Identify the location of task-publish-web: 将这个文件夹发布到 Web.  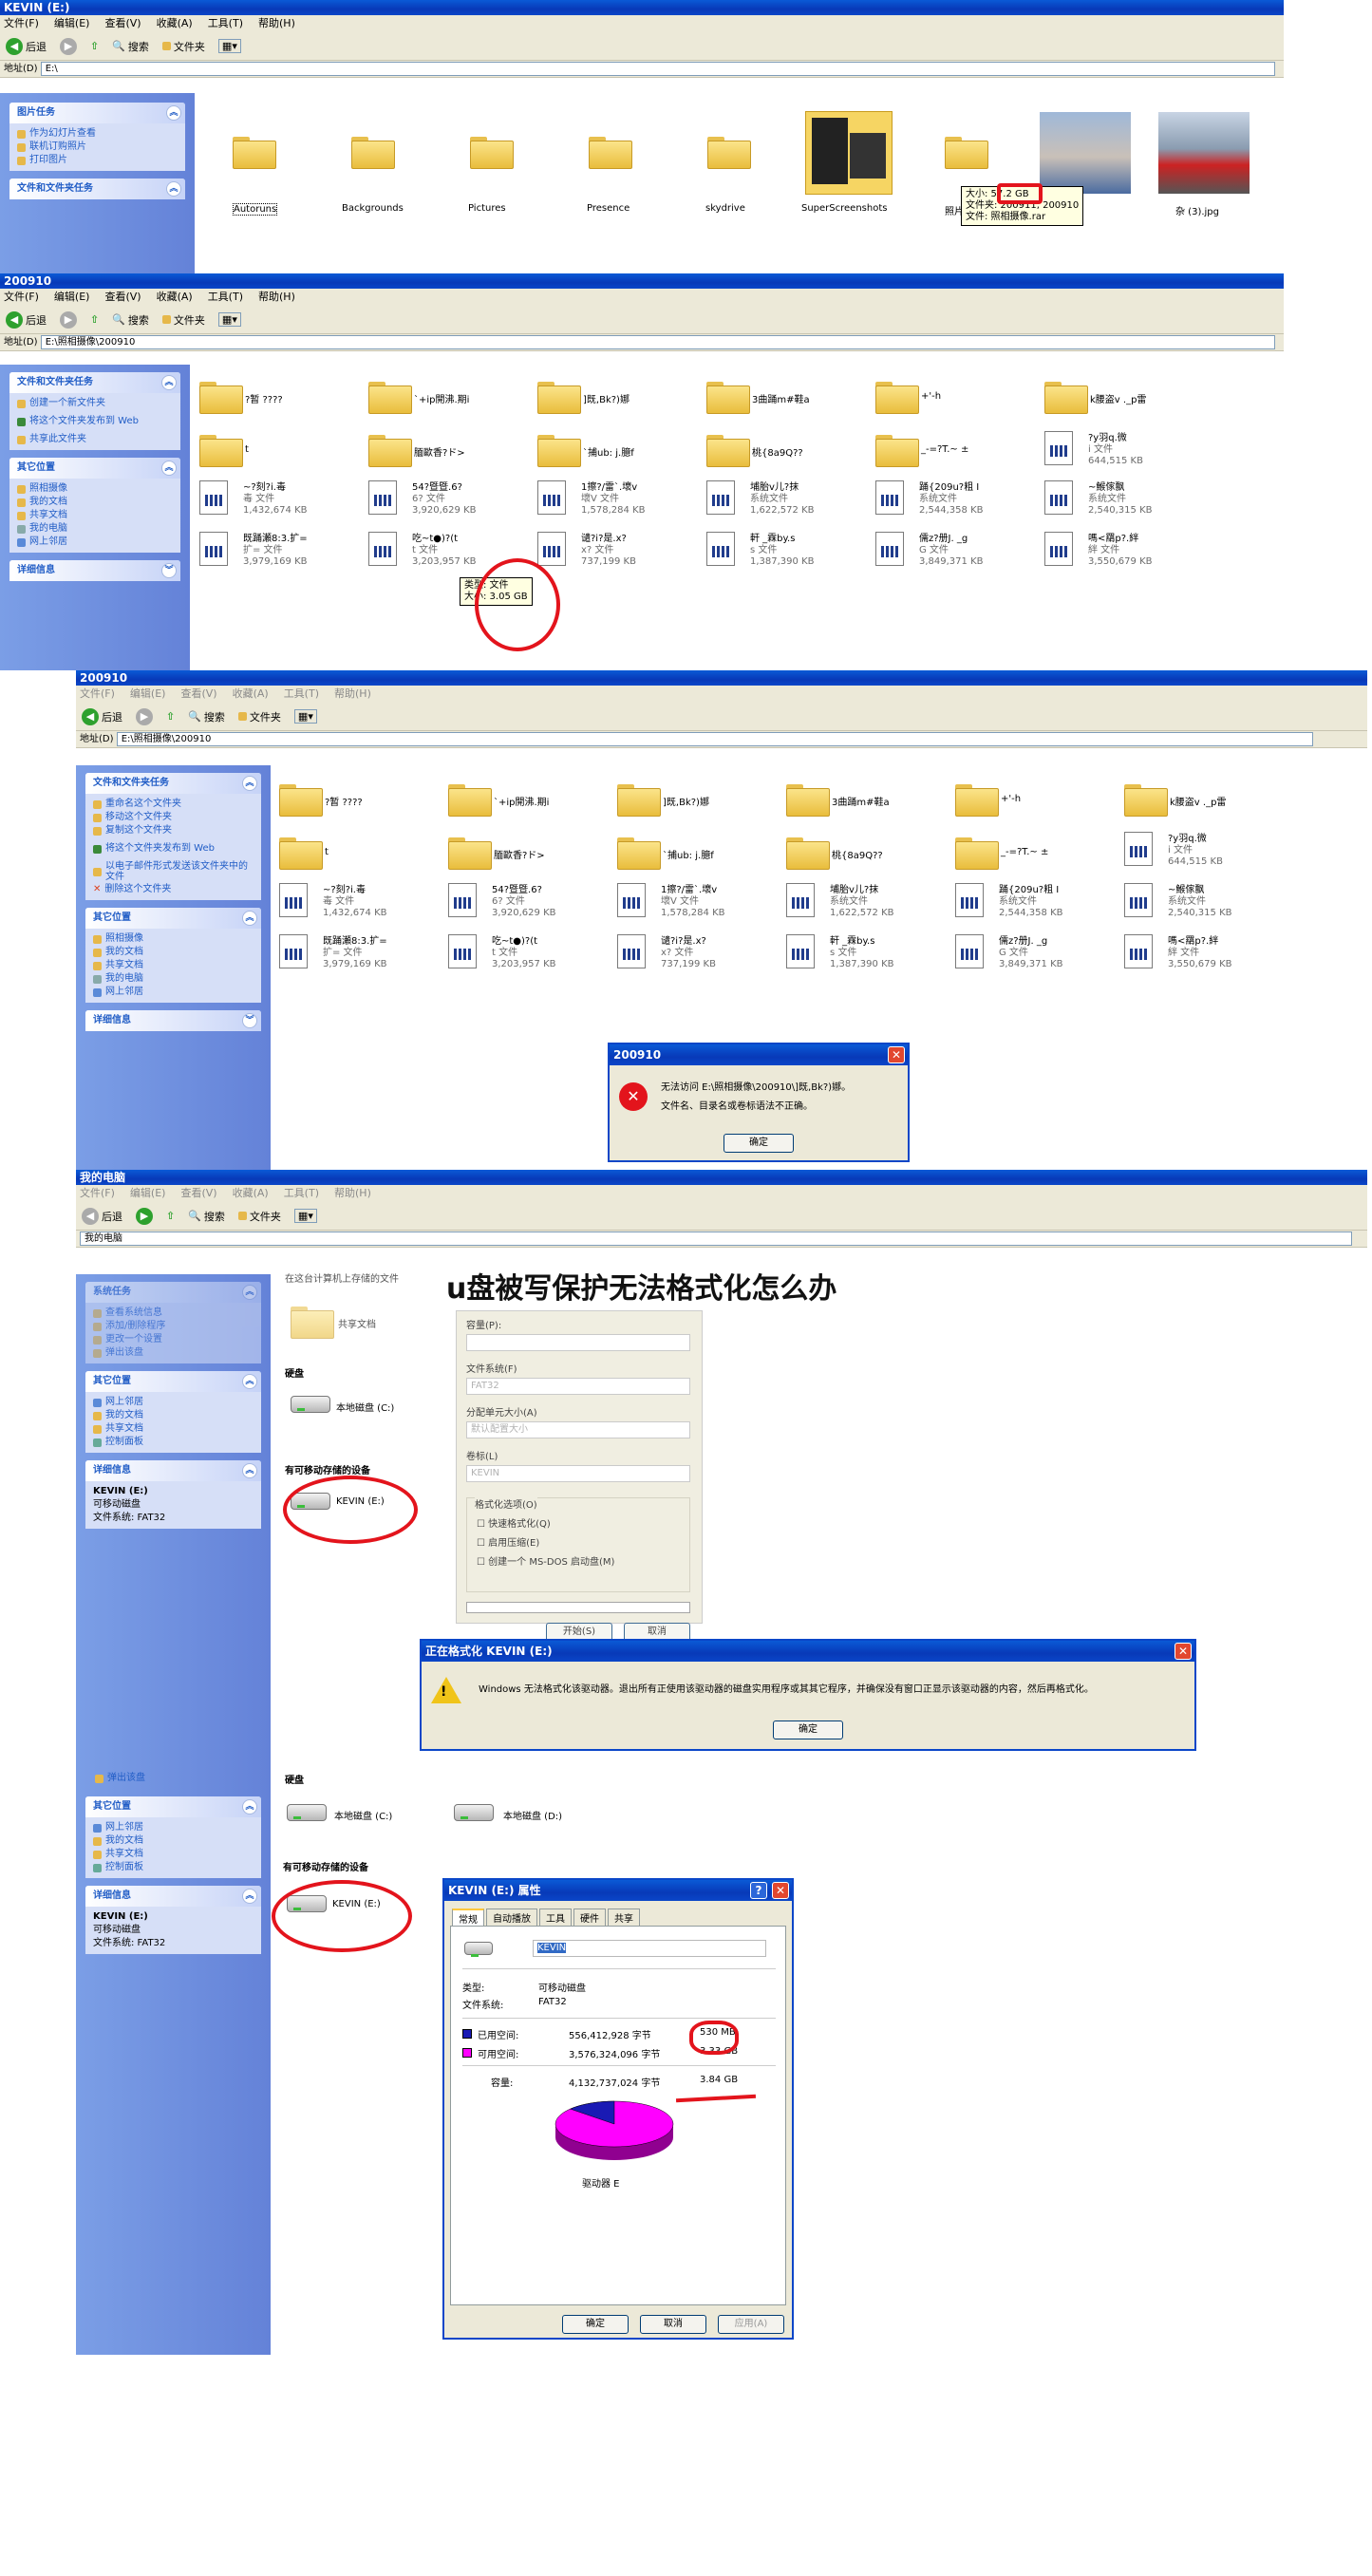
(173, 848).